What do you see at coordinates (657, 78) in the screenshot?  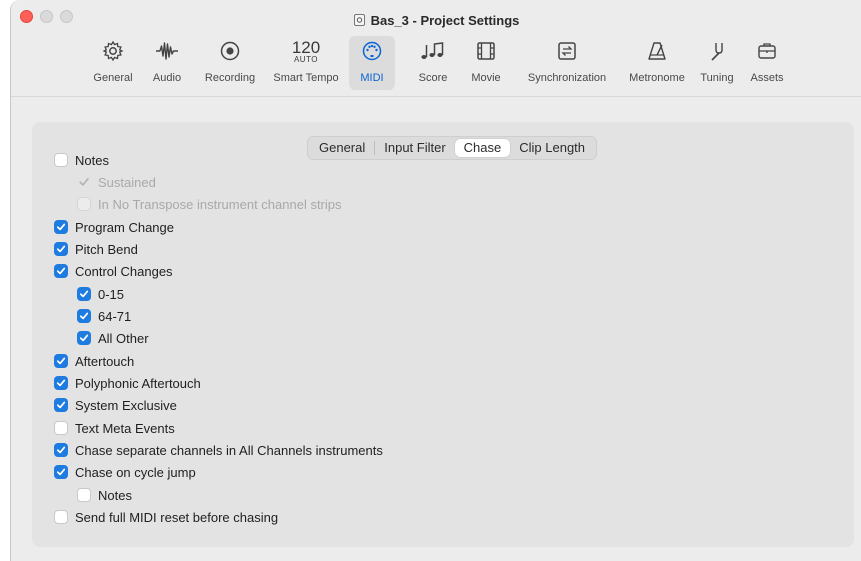 I see `toolbar-metronome-label: Metronome` at bounding box center [657, 78].